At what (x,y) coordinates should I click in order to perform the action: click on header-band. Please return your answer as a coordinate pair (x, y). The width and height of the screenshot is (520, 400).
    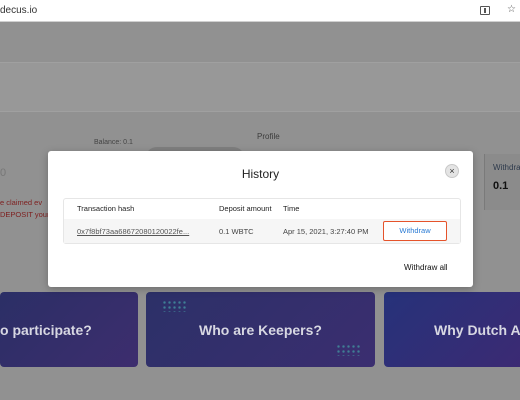
    Looking at the image, I should click on (260, 87).